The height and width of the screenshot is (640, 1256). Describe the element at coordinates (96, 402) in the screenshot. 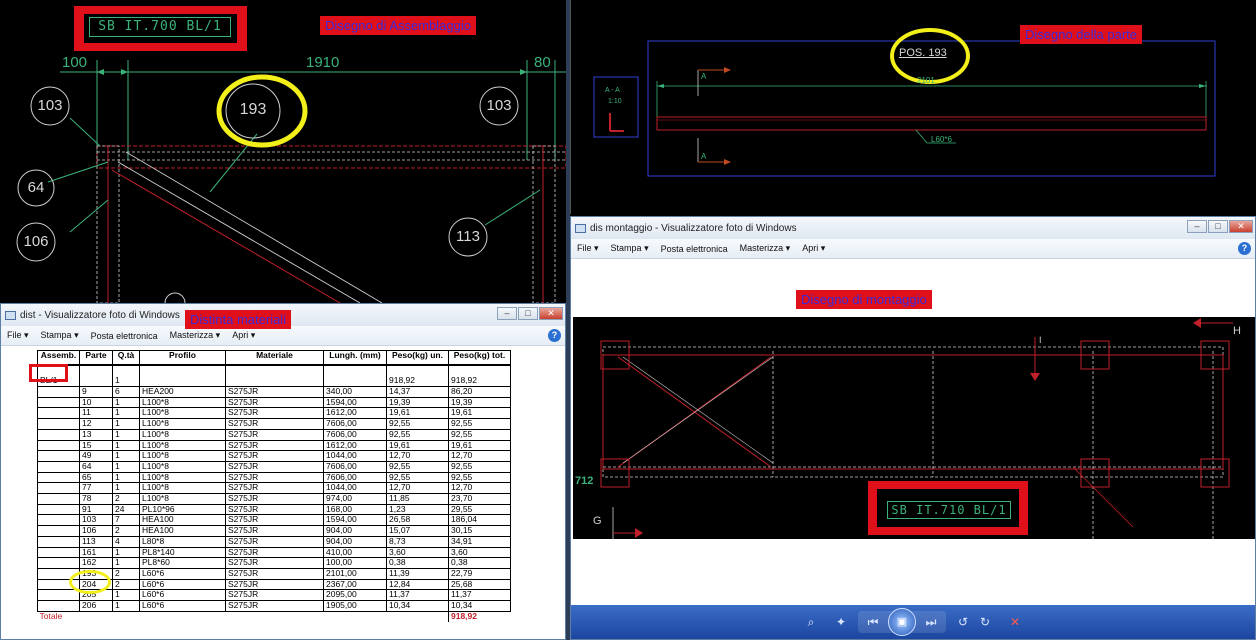

I see `part-cell: 10` at that location.